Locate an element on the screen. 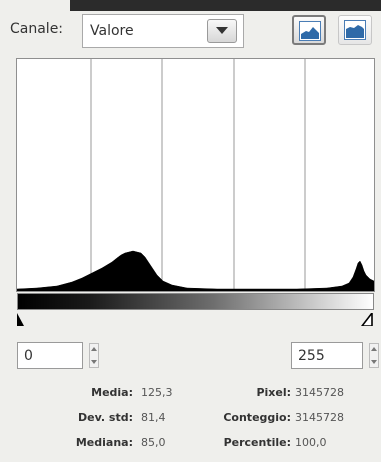 The width and height of the screenshot is (381, 462). stat-pixel-label: Pixel: is located at coordinates (273, 392).